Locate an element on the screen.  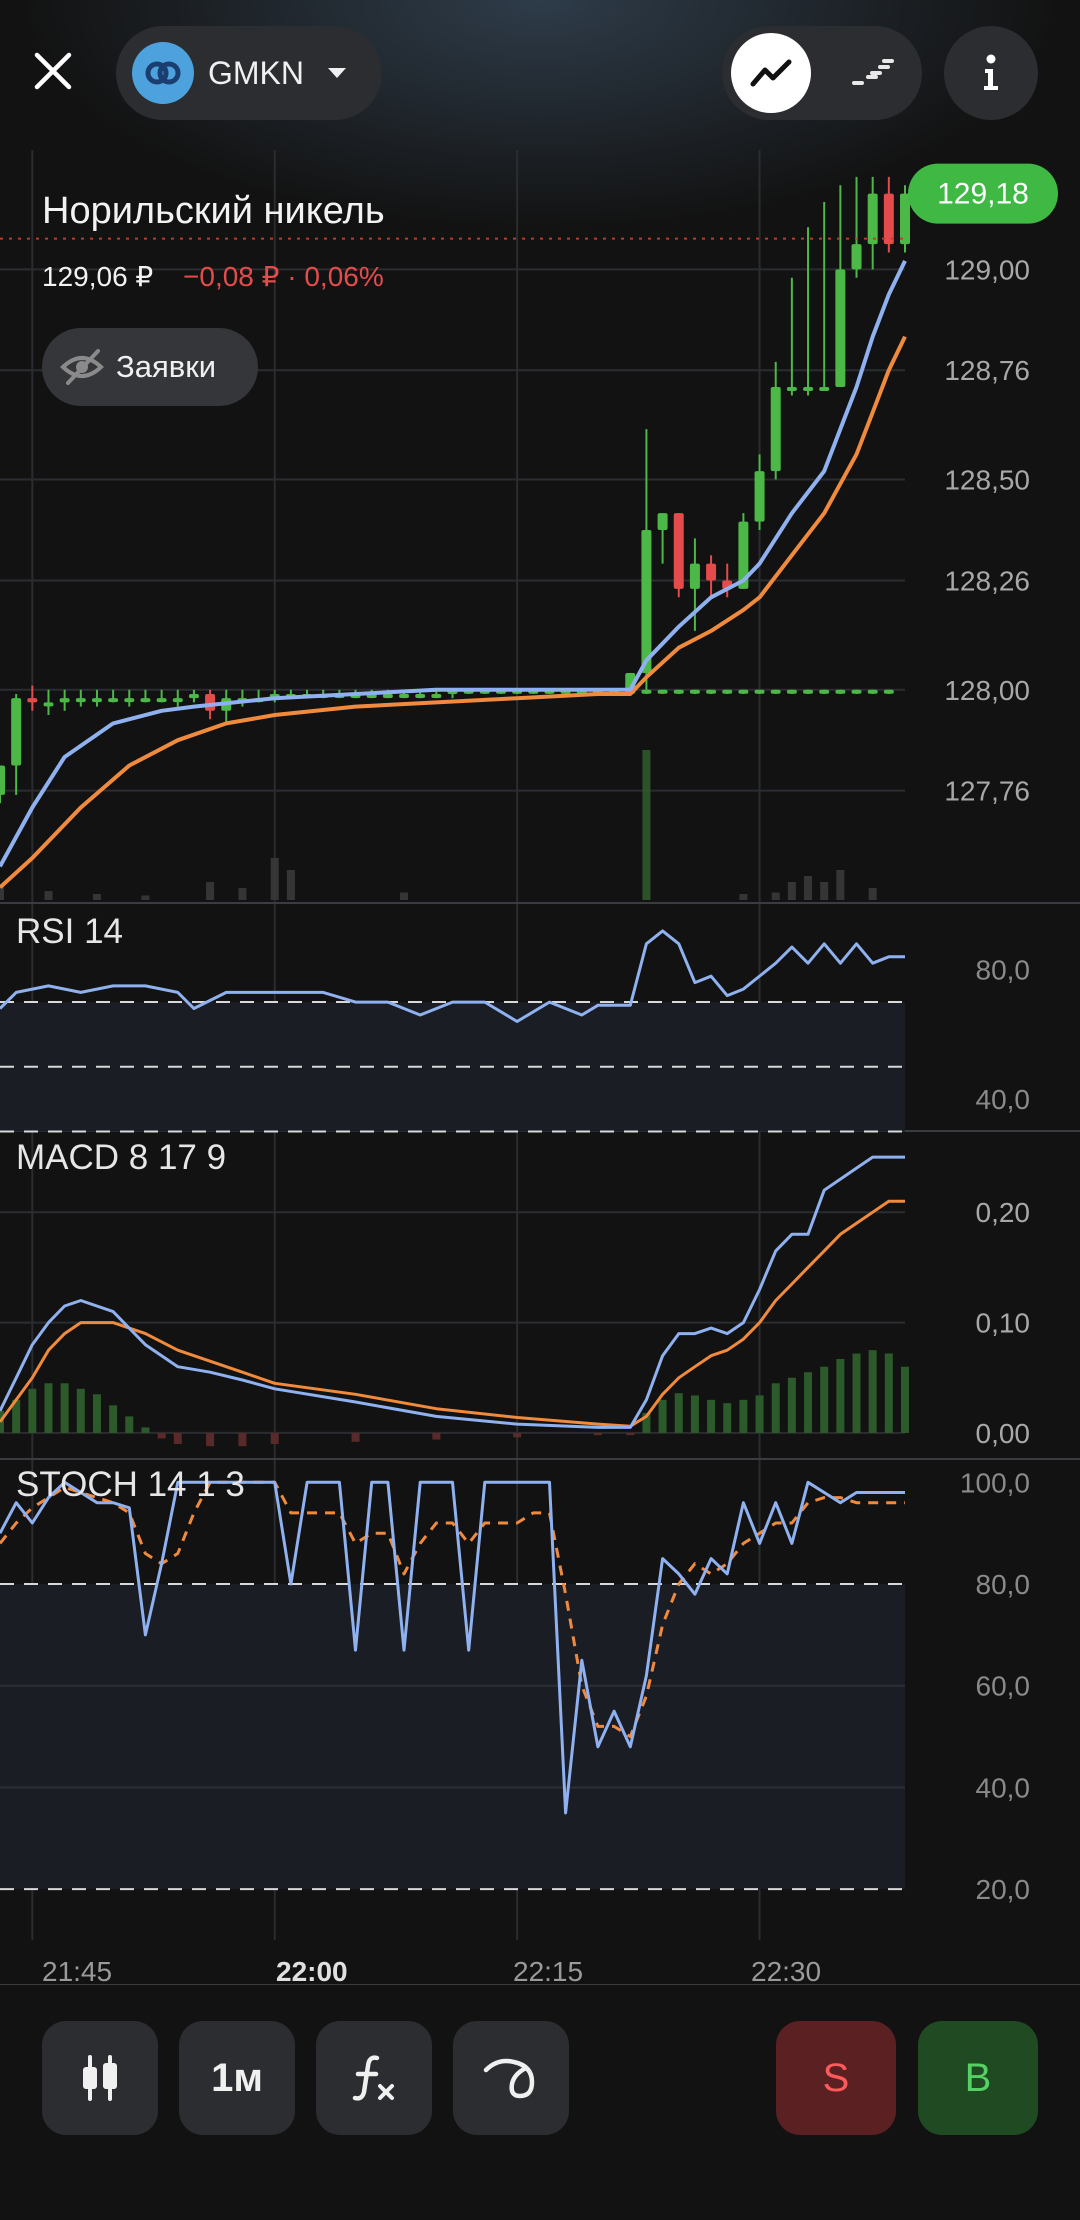
last-price-badge-text: 129,18 is located at coordinates (983, 194).